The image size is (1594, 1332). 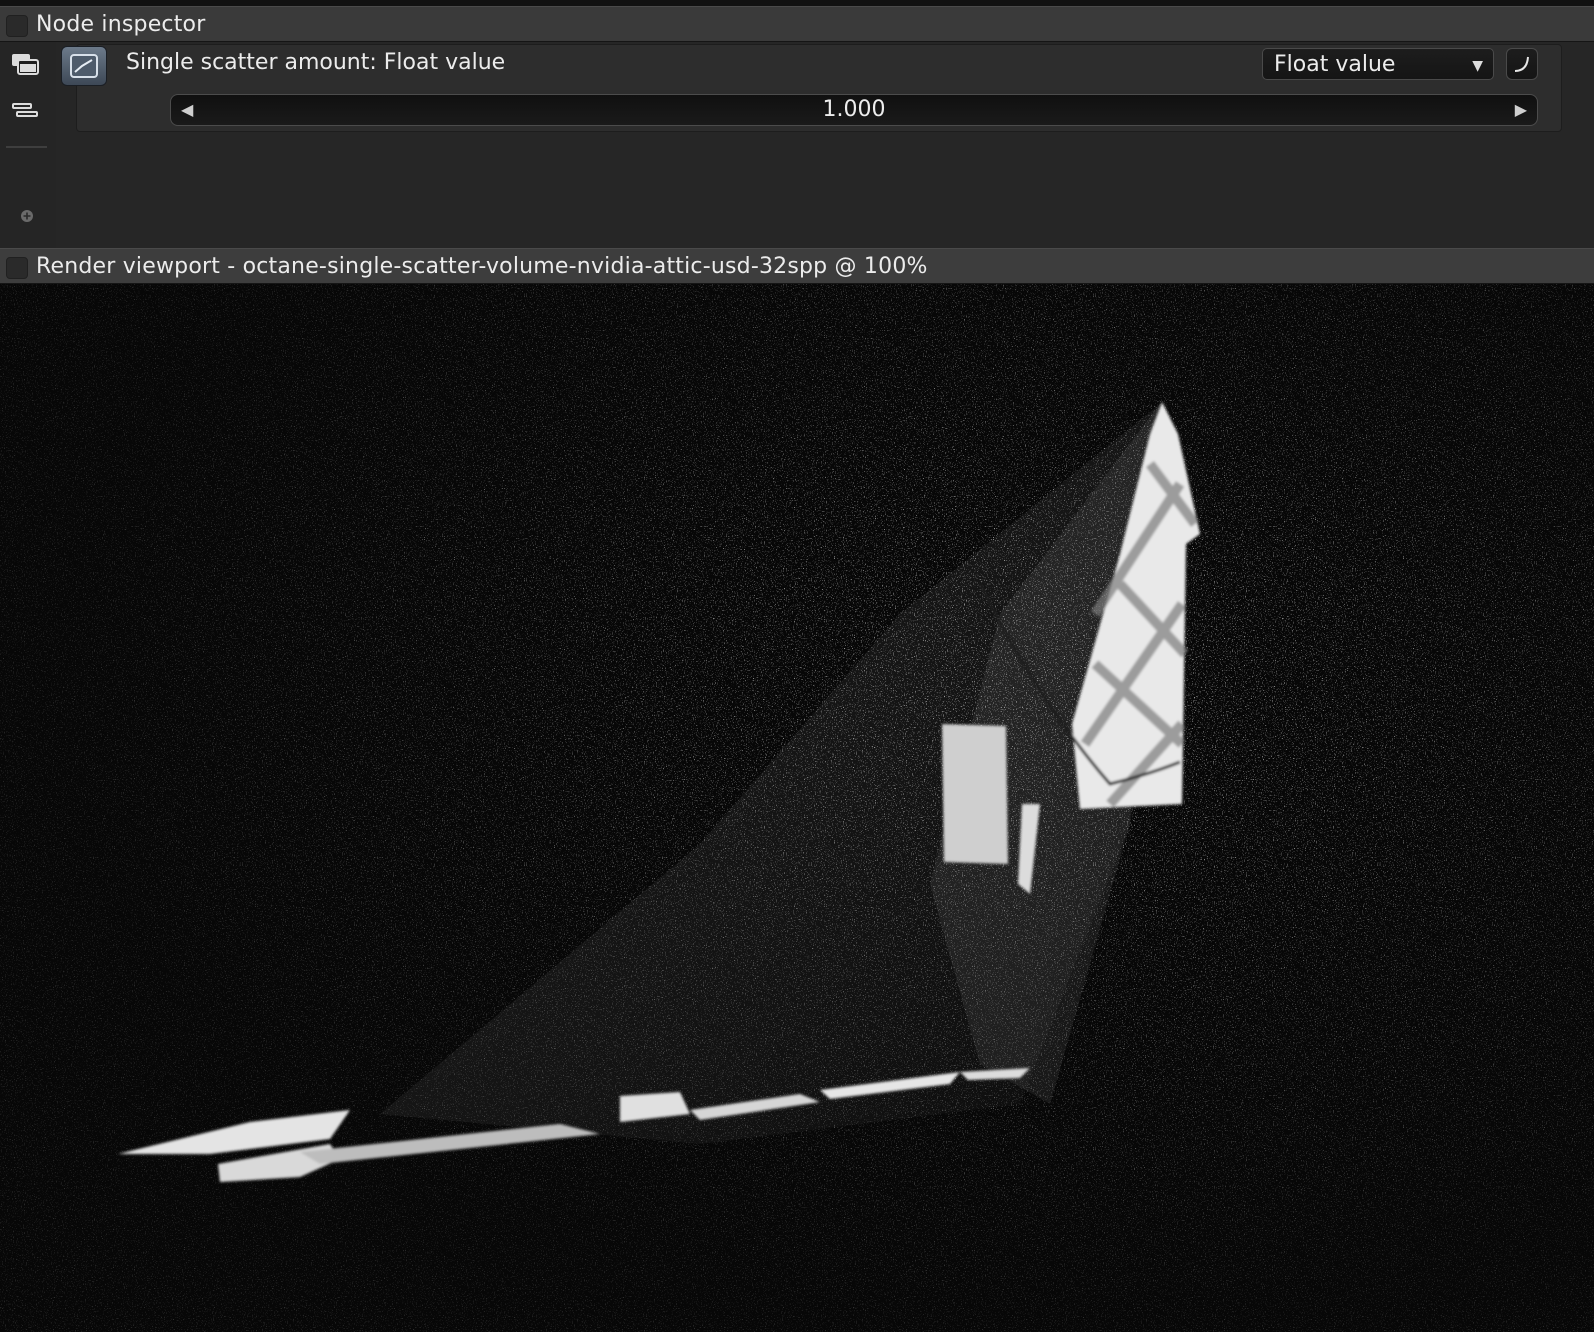 I want to click on slider-increment-arrow: ▶, so click(x=1521, y=109).